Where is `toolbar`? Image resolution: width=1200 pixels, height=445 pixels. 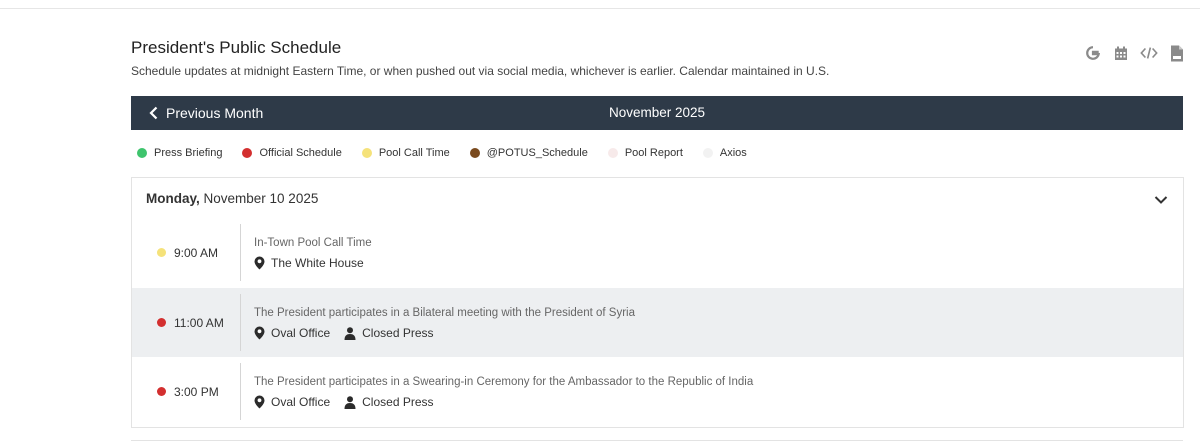 toolbar is located at coordinates (1135, 53).